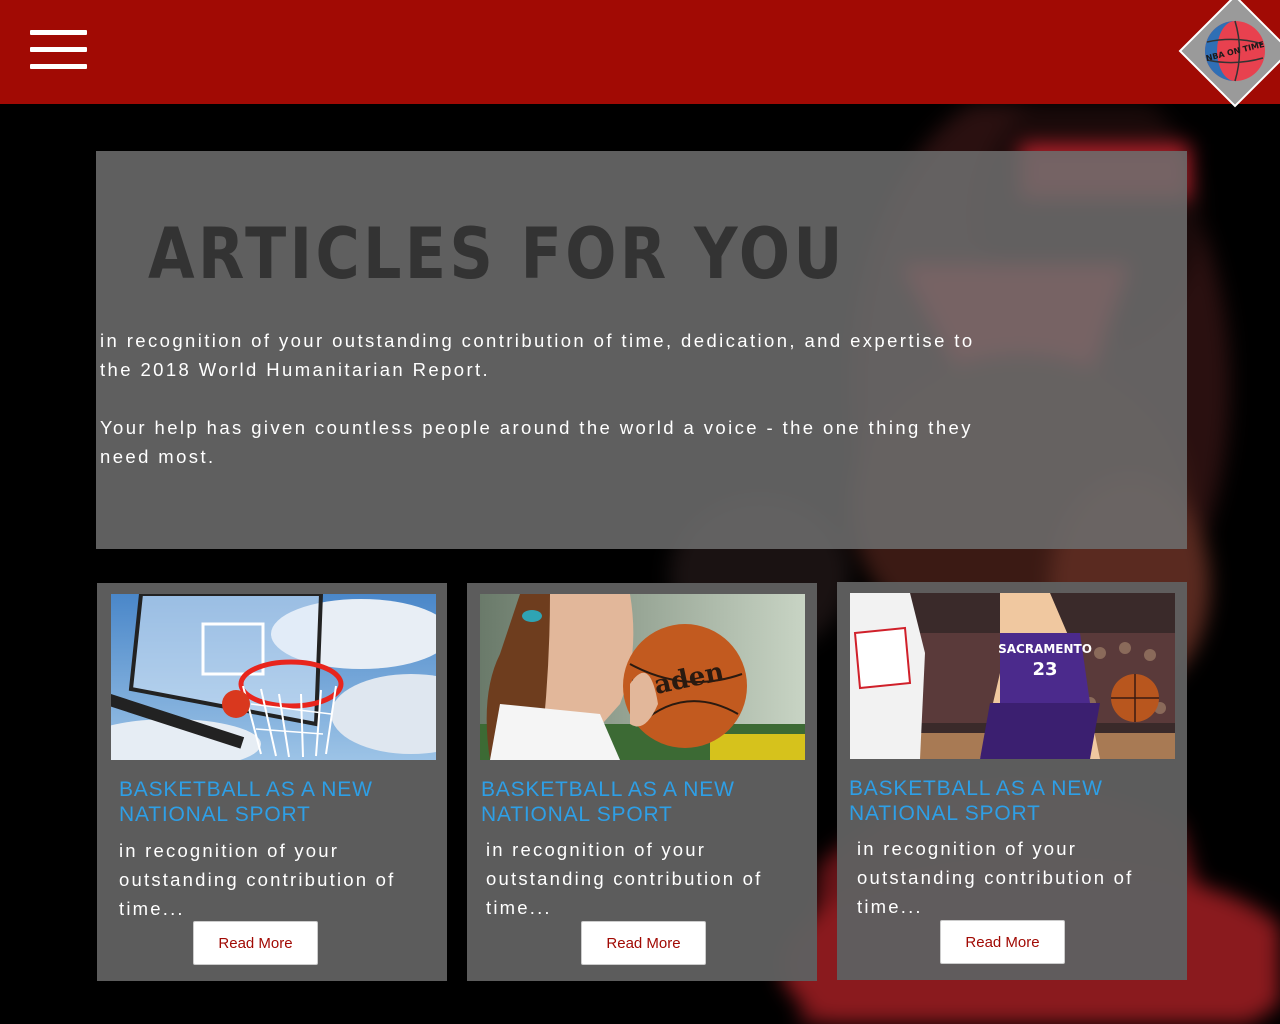  What do you see at coordinates (1045, 649) in the screenshot?
I see `svg-text: SACRAMENTO` at bounding box center [1045, 649].